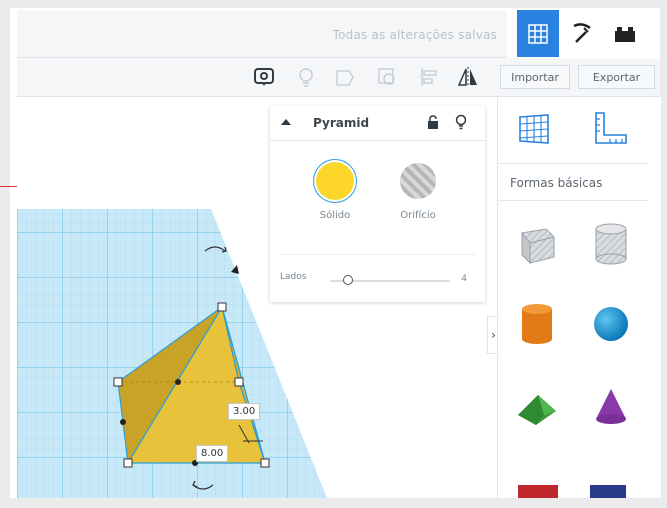 This screenshot has width=667, height=508. I want to click on hole-swatch, so click(418, 181).